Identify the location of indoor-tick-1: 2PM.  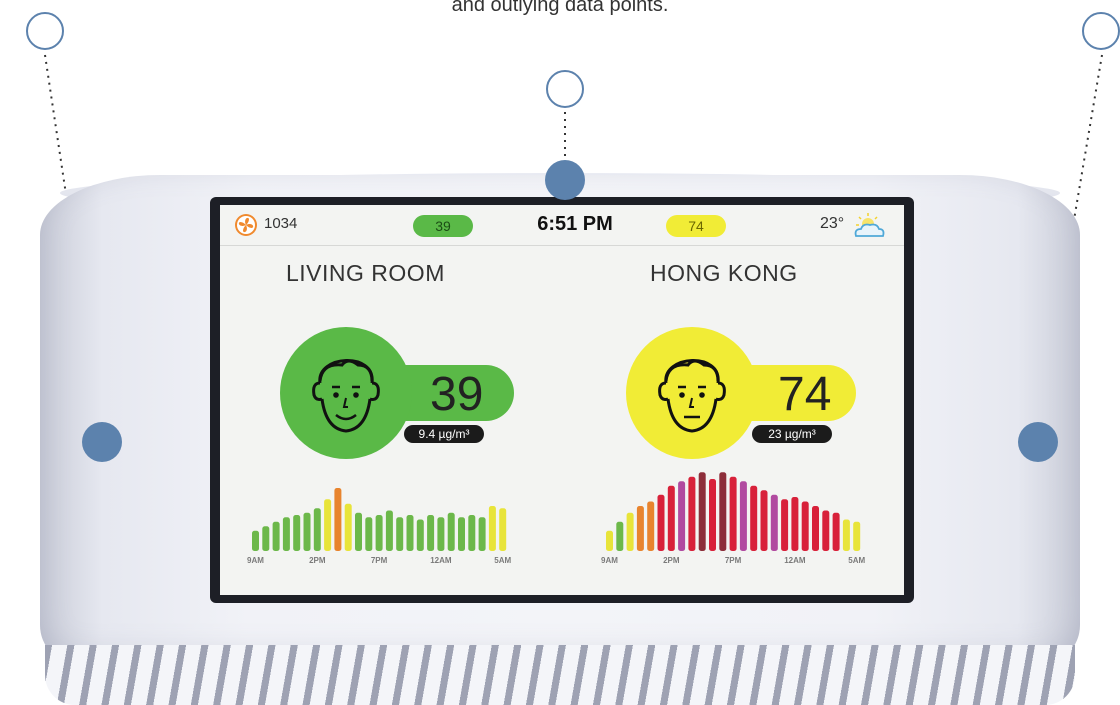
(317, 560).